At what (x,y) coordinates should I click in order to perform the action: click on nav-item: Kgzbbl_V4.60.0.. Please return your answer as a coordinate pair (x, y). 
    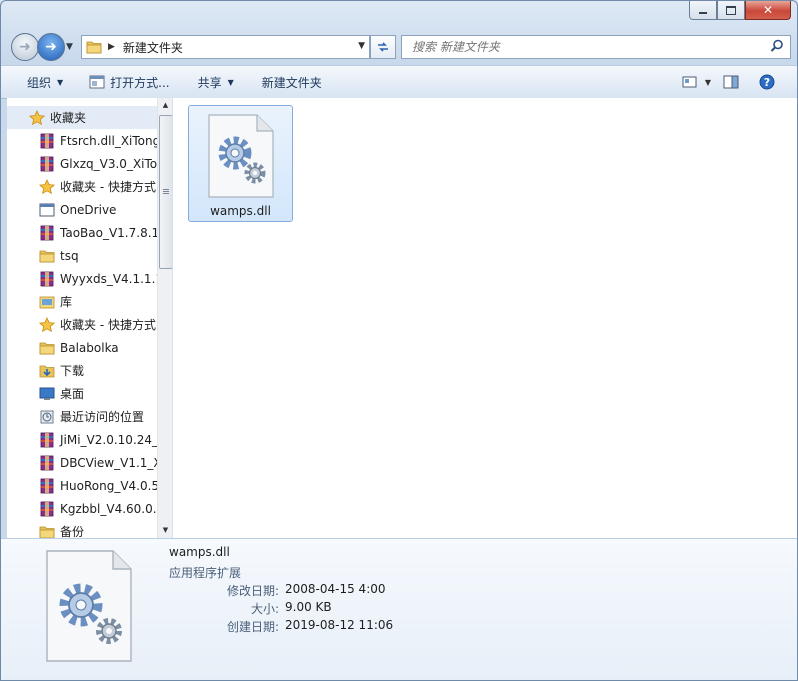
    Looking at the image, I should click on (82, 508).